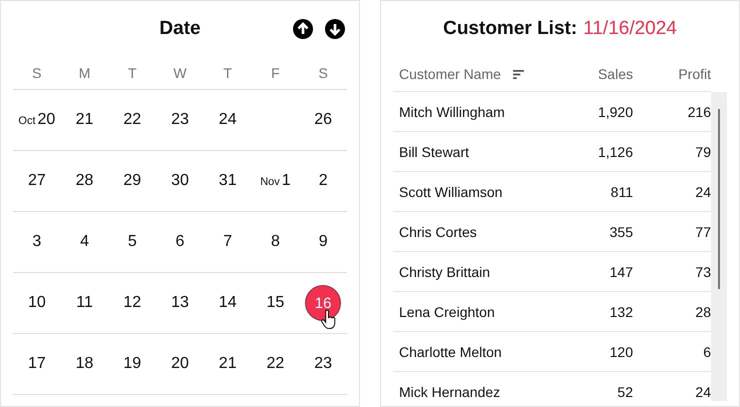  Describe the element at coordinates (518, 74) in the screenshot. I see `sort-icon` at that location.